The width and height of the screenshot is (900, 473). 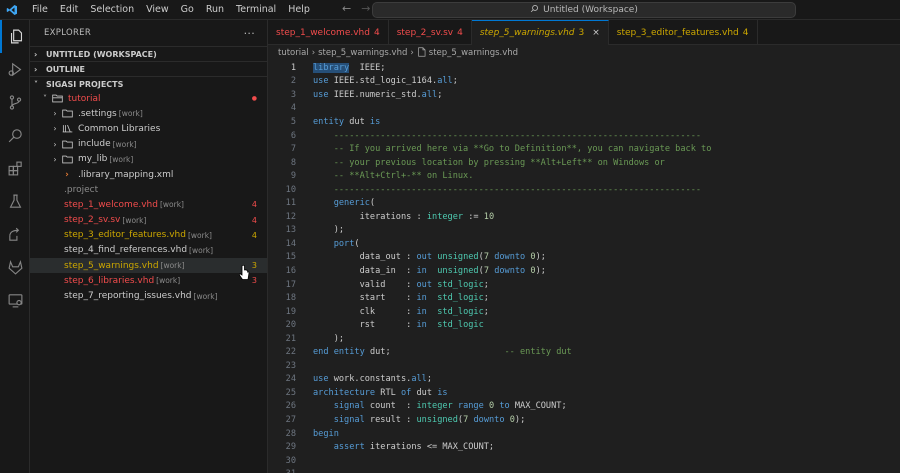 I want to click on extensions-icon, so click(x=15, y=168).